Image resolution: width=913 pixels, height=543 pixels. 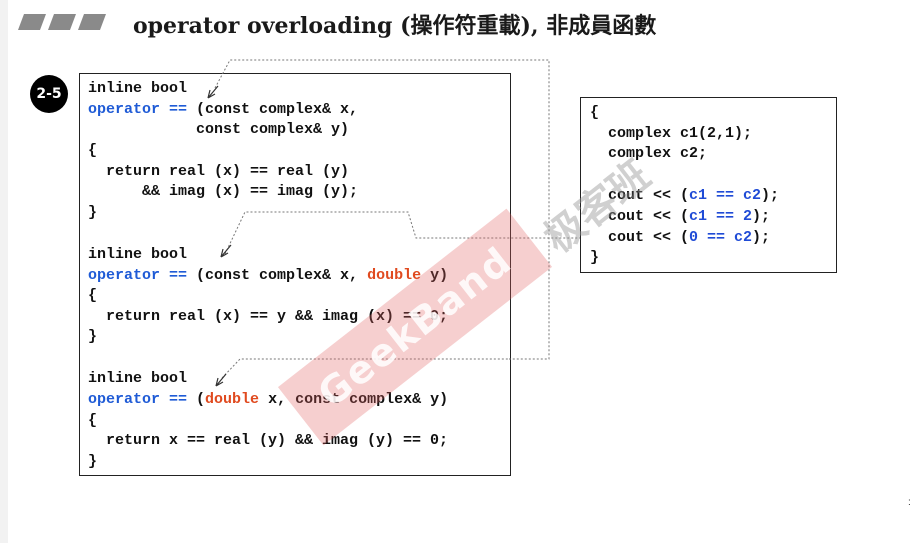 What do you see at coordinates (680, 238) in the screenshot?
I see `code-line: cout << (0 == c2);` at bounding box center [680, 238].